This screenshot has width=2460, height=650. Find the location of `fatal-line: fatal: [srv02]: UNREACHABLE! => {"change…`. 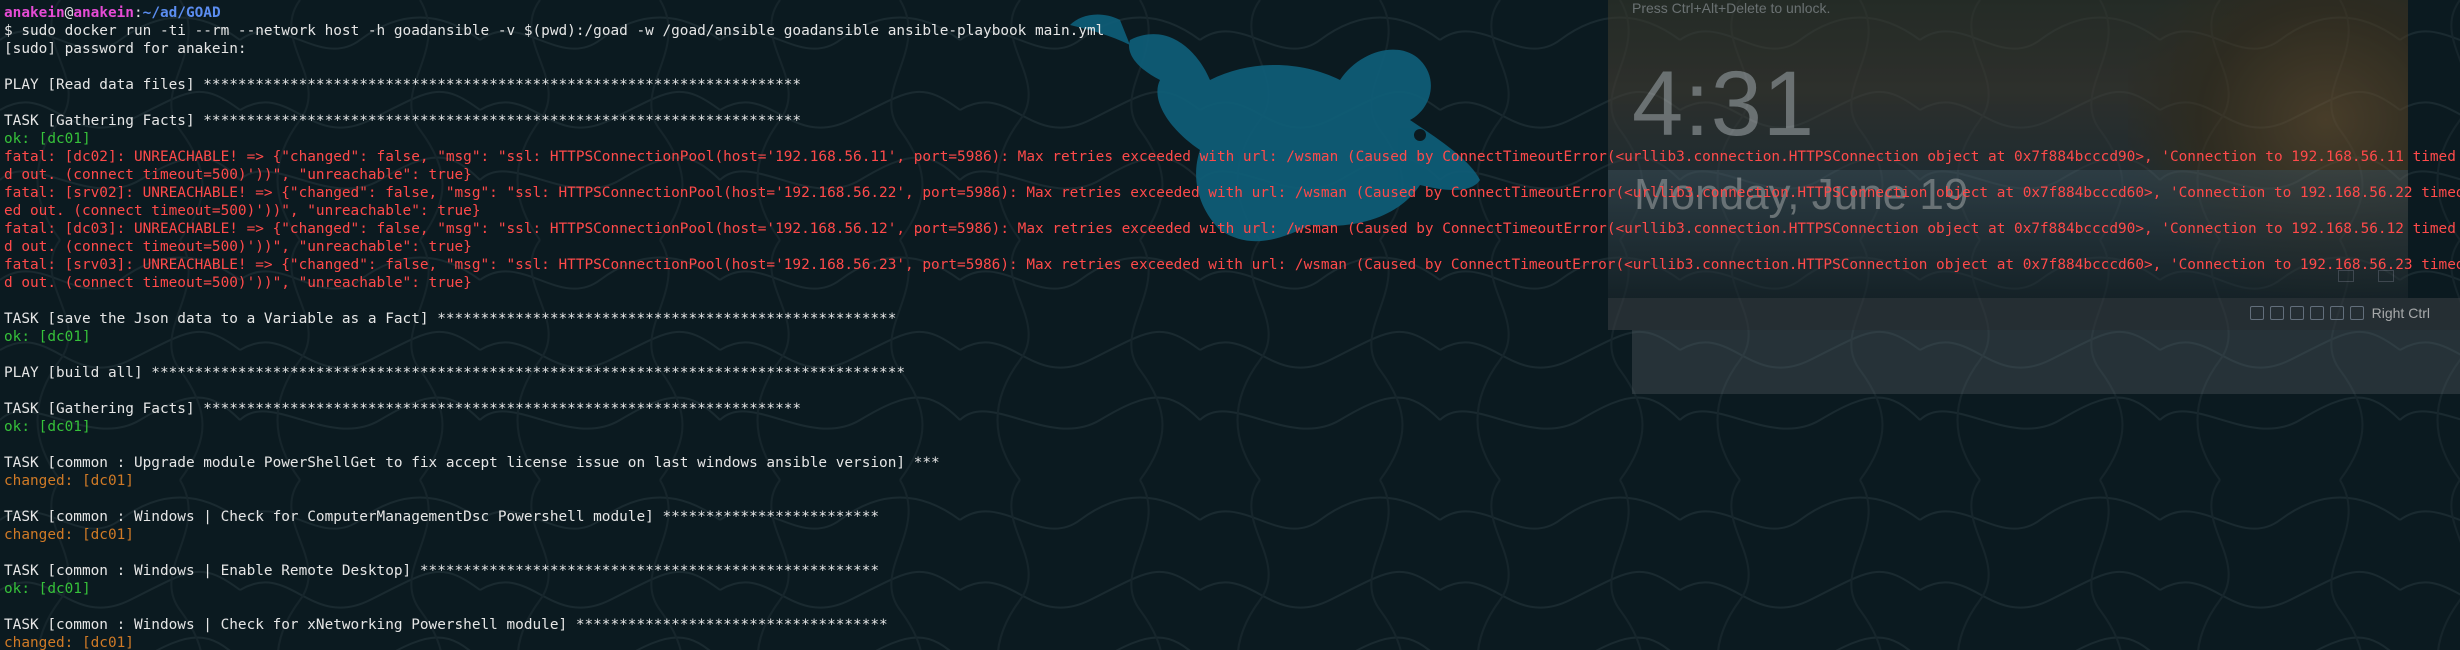

fatal-line: fatal: [srv02]: UNREACHABLE! => {"change… is located at coordinates (1232, 193).